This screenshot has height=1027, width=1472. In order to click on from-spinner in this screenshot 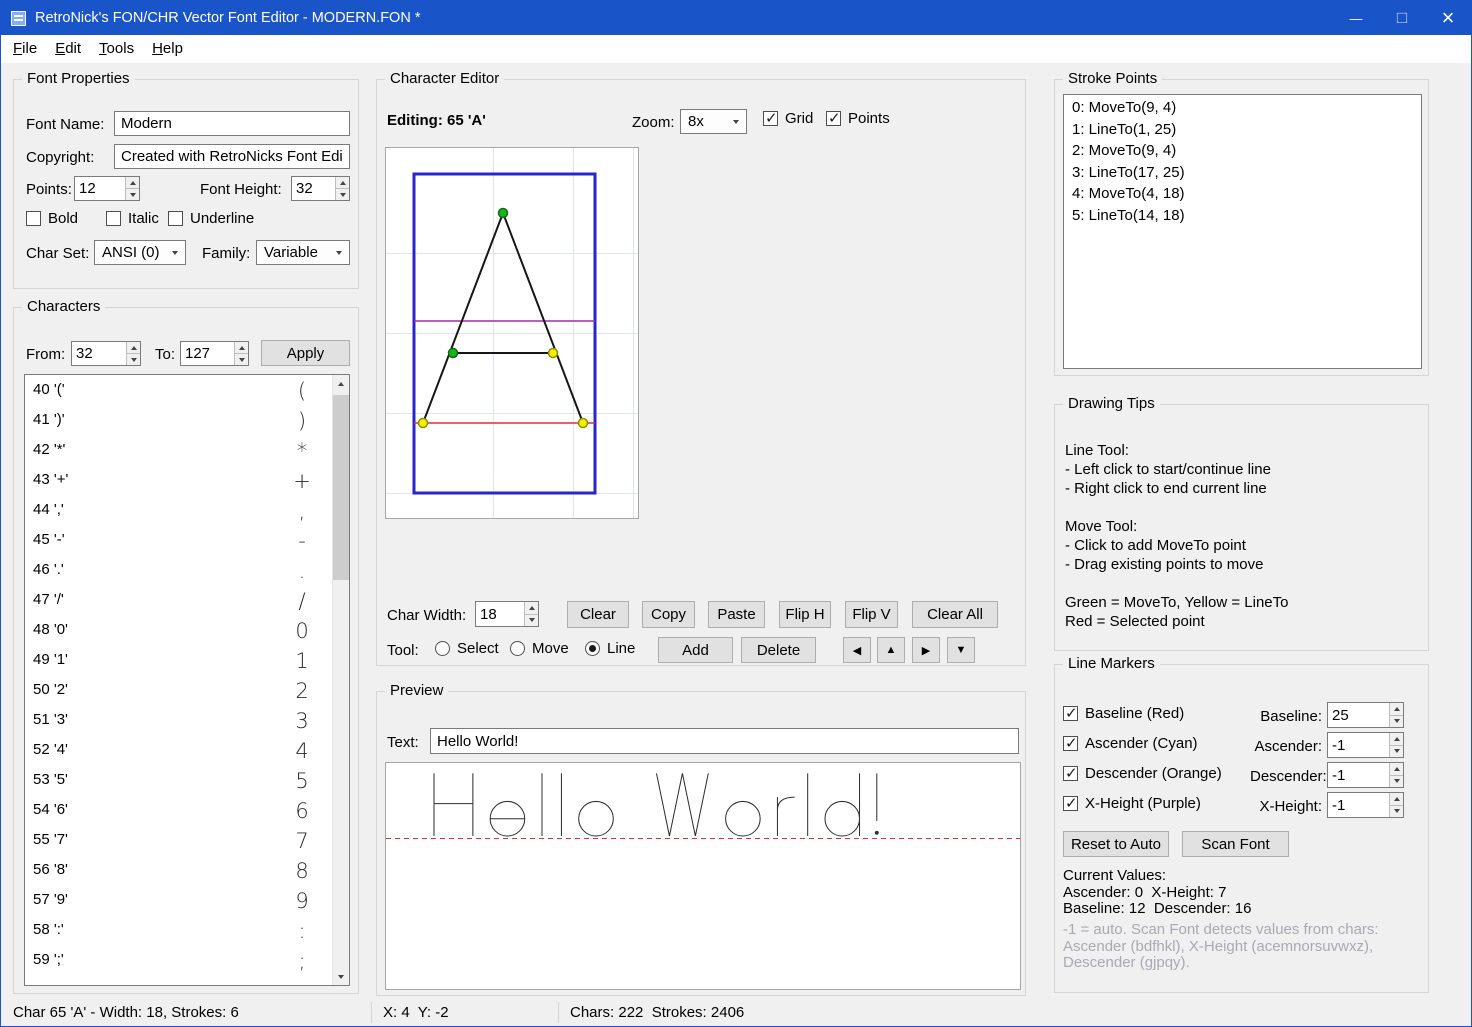, I will do `click(106, 353)`.